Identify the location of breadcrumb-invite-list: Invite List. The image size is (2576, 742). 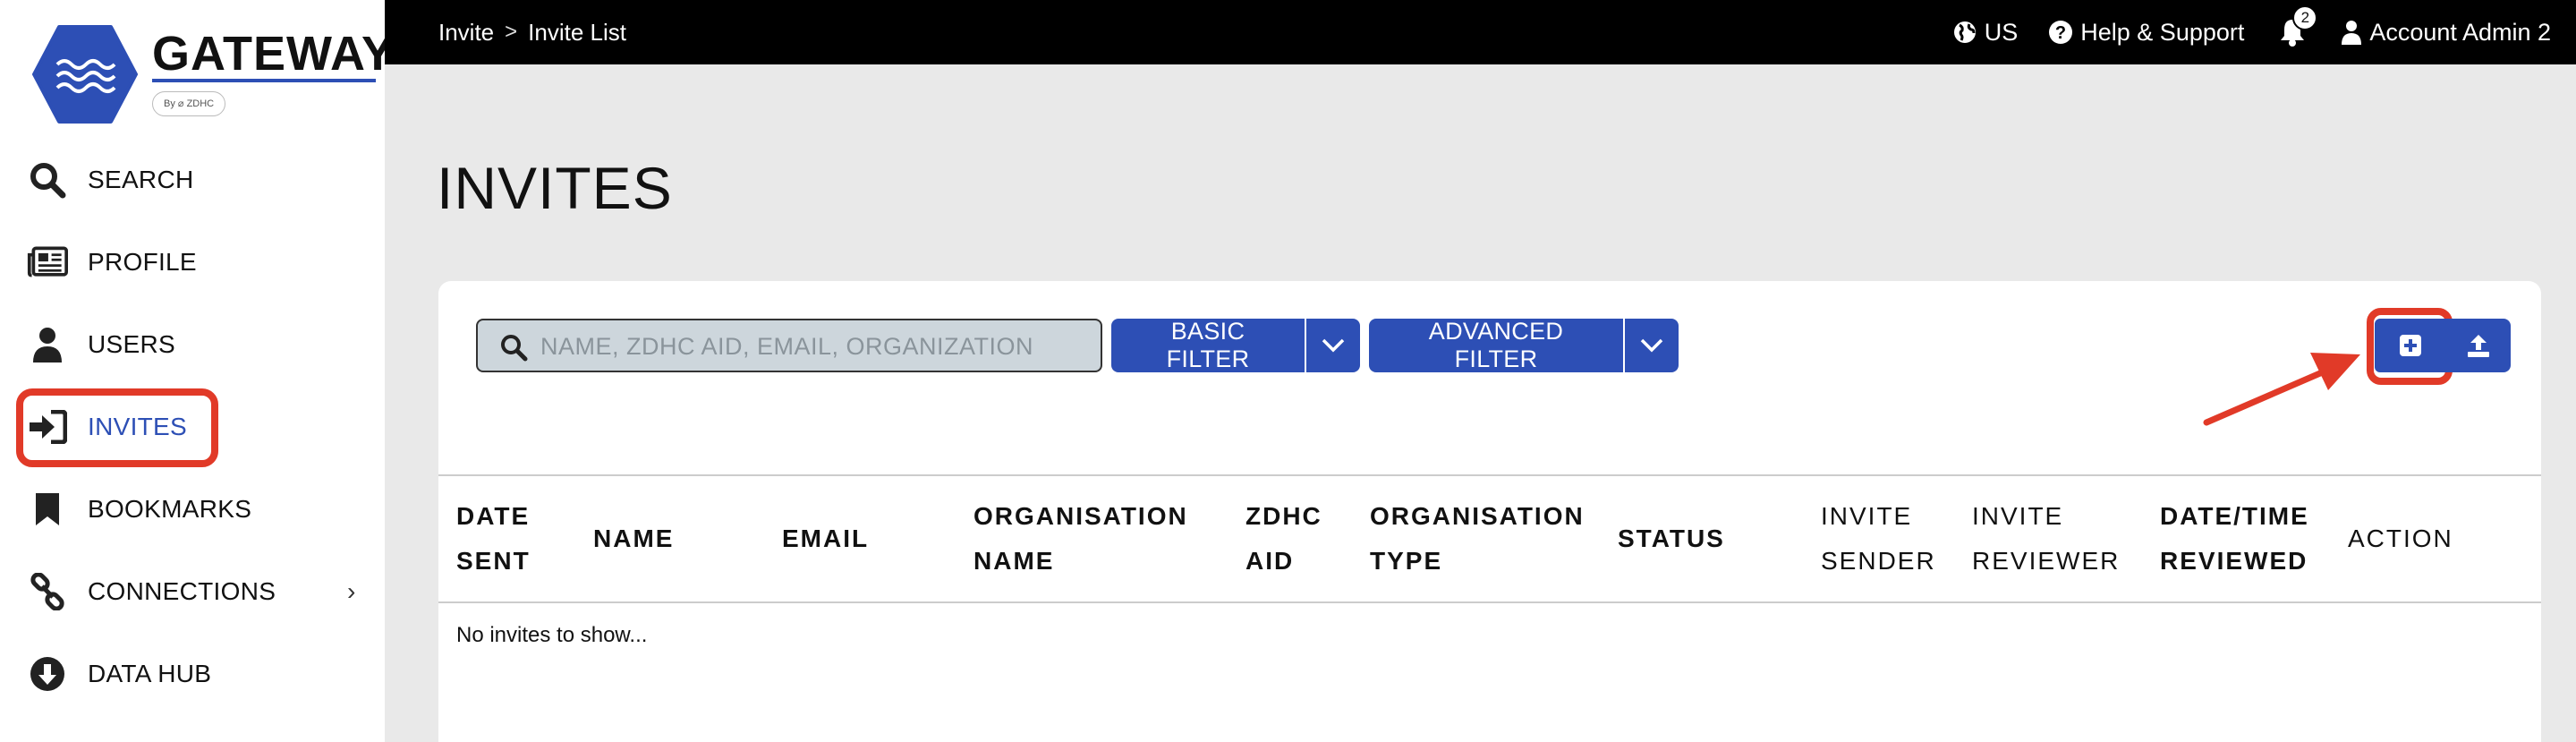
(577, 33).